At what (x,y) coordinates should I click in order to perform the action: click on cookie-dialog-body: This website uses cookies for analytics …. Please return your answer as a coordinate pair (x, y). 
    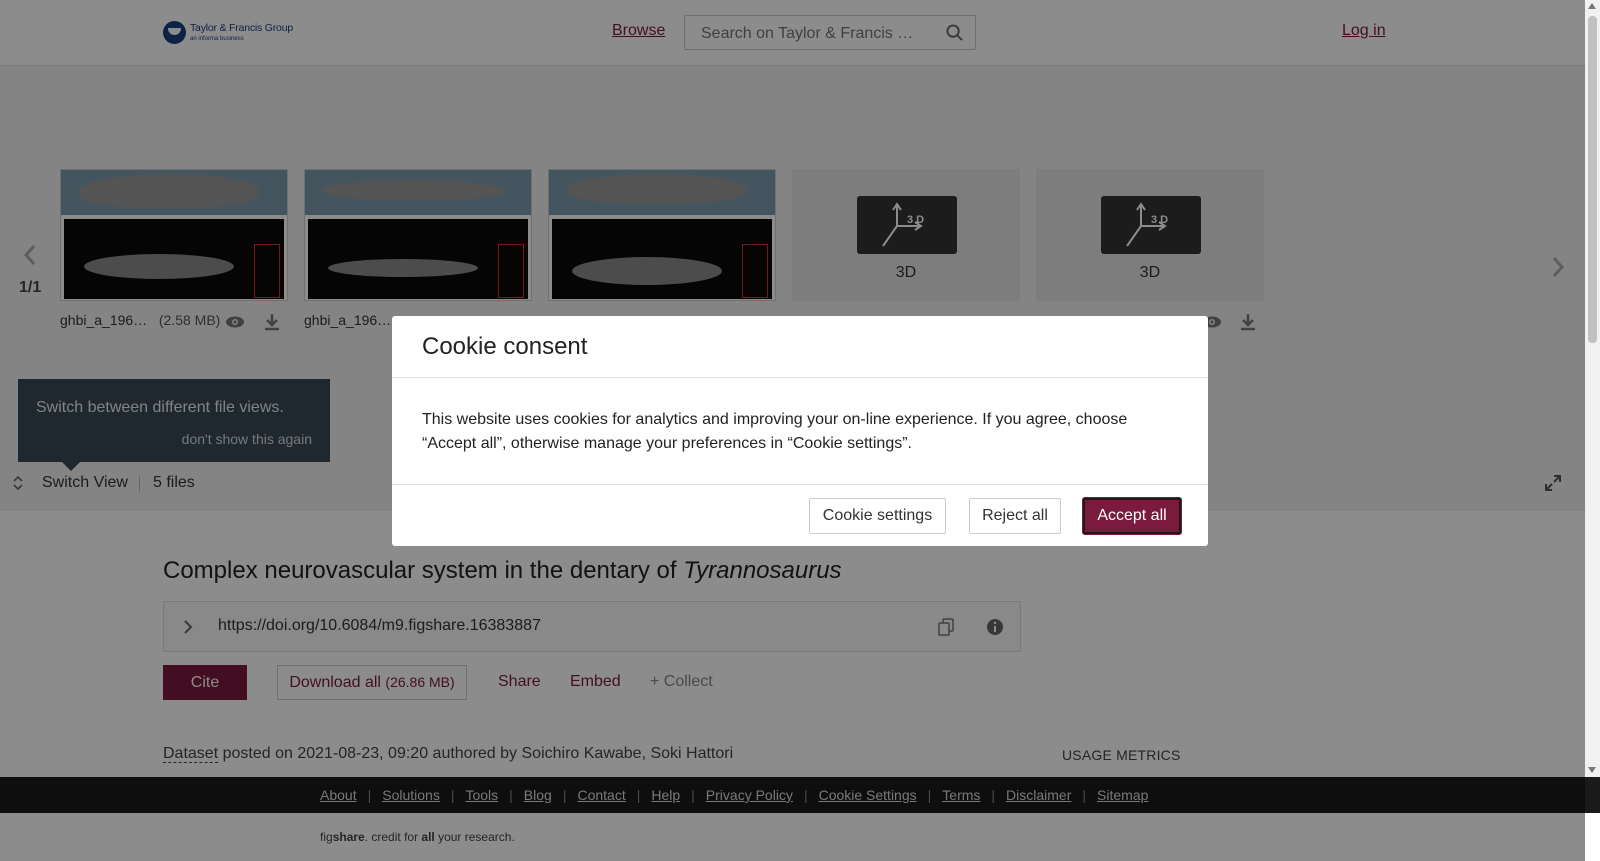
    Looking at the image, I should click on (775, 431).